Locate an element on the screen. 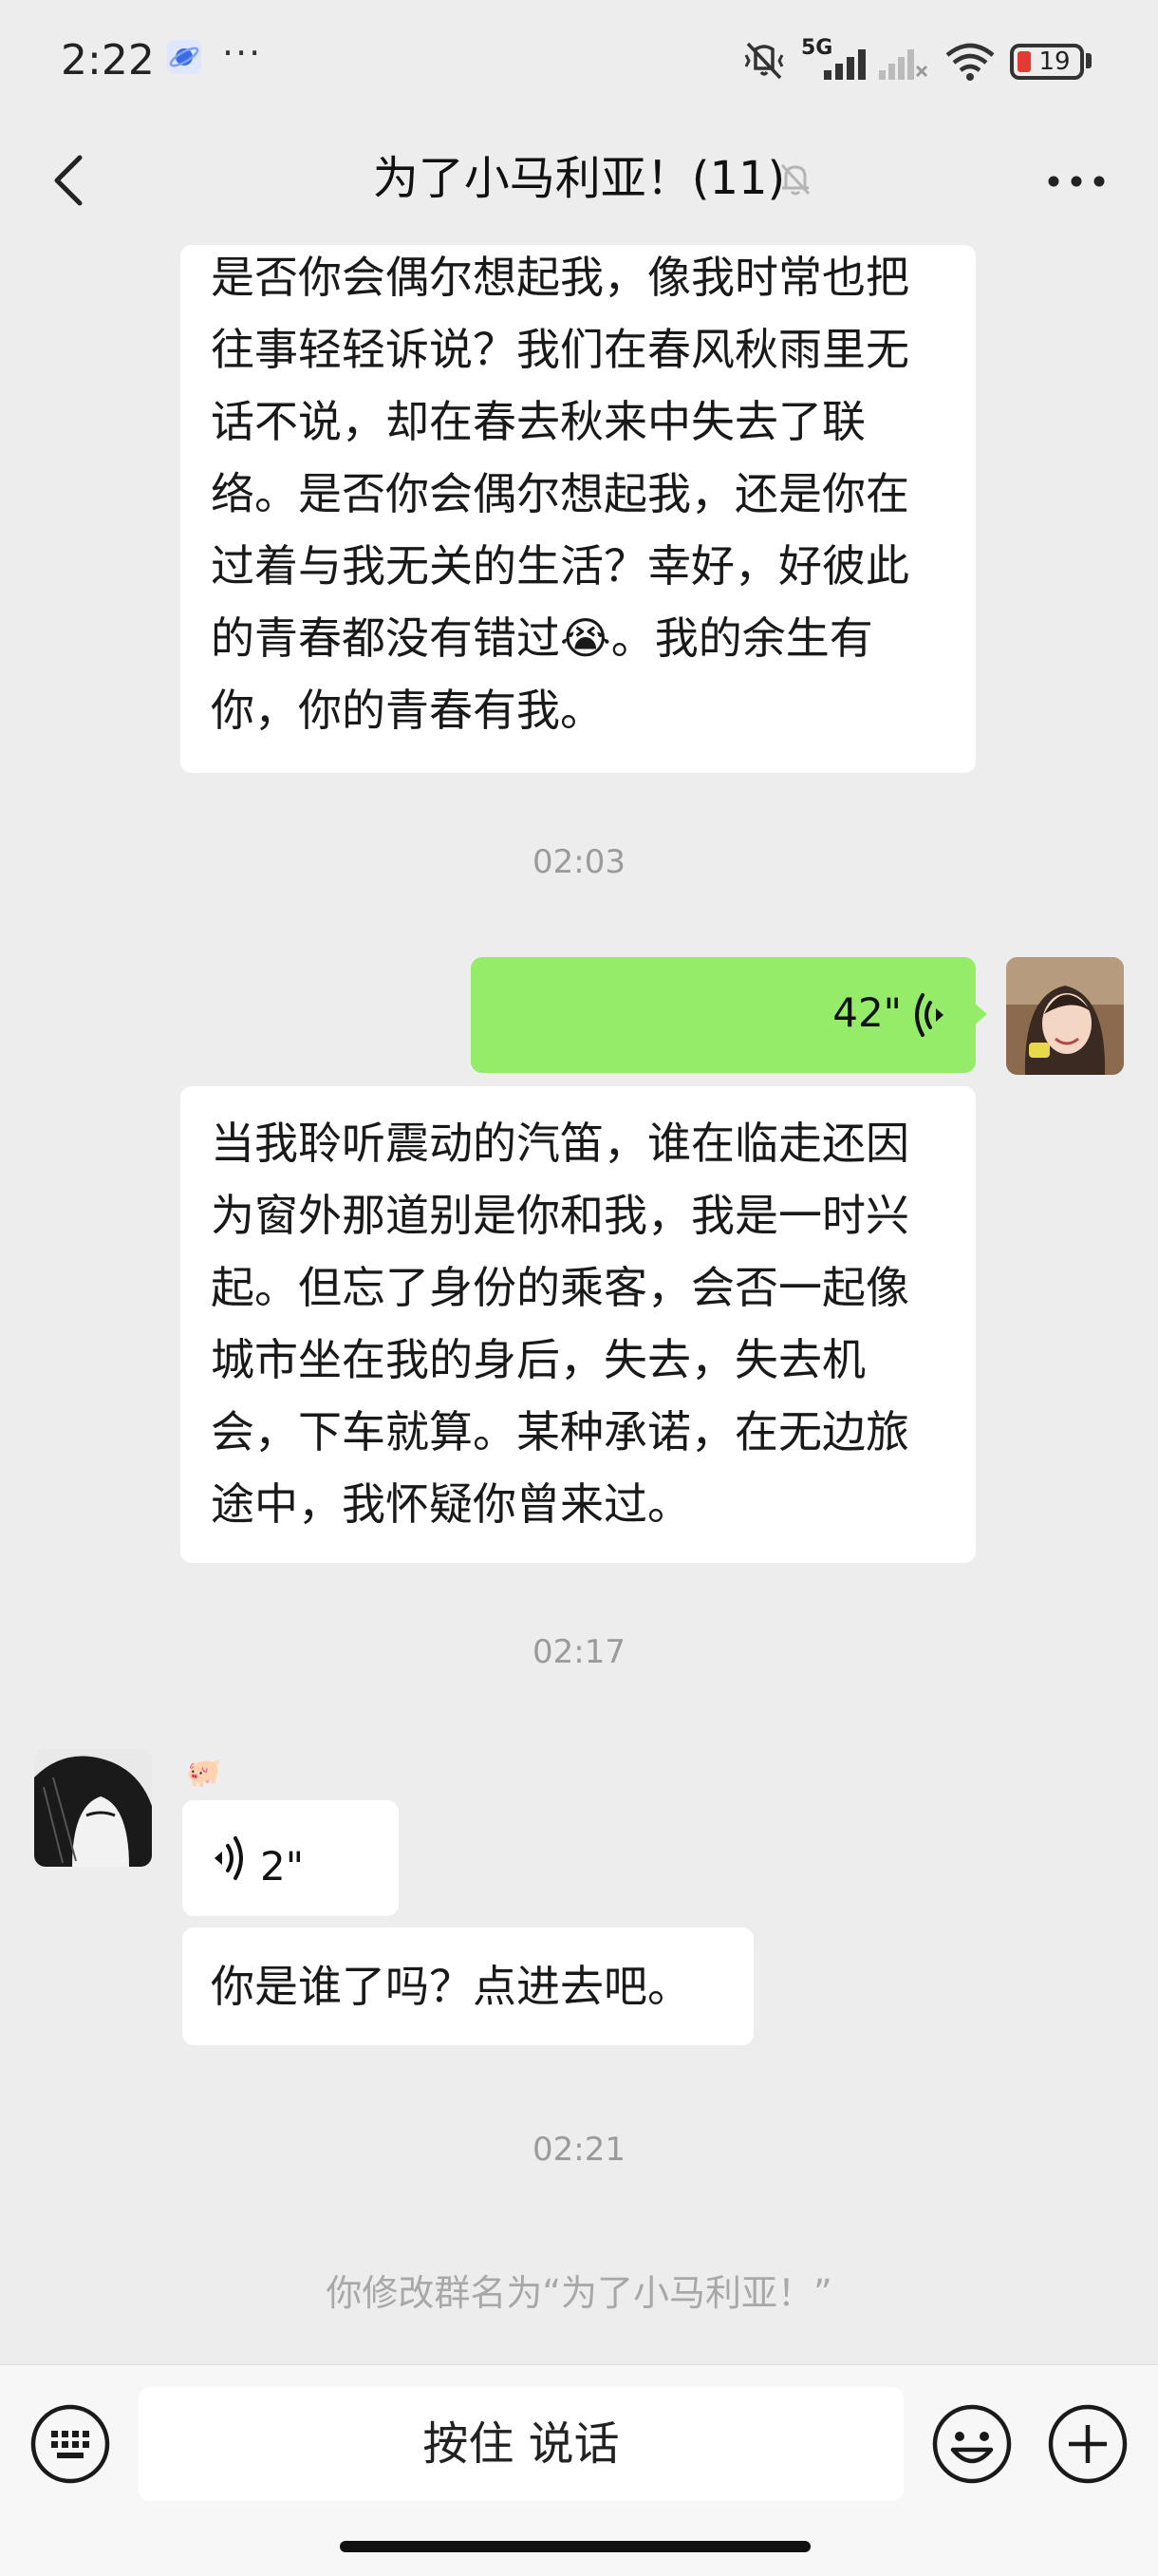  bubble-tail is located at coordinates (981, 1014).